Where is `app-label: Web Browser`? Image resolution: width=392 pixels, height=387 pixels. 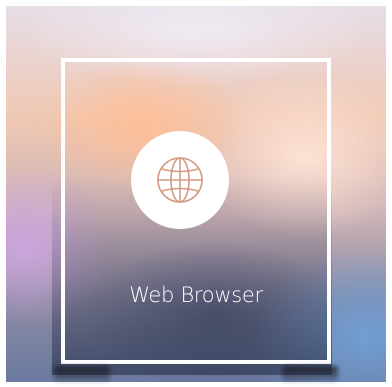
app-label: Web Browser is located at coordinates (196, 295).